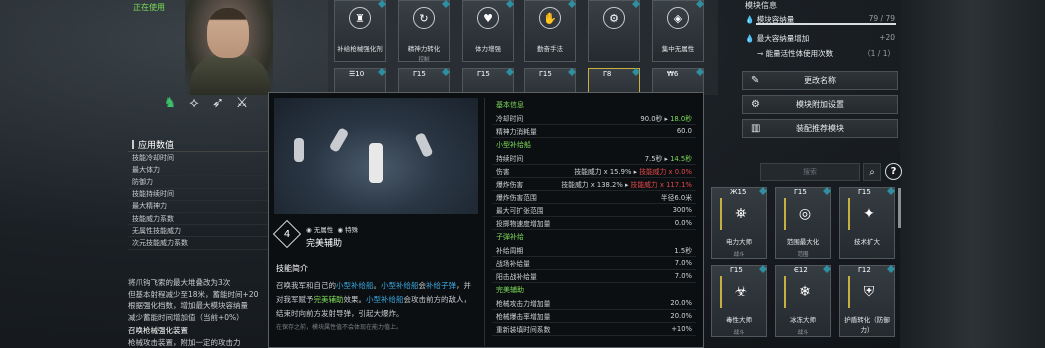  Describe the element at coordinates (739, 301) in the screenshot. I see `inventory-module: Γ15 ☣ 毒性大师 战斗` at that location.